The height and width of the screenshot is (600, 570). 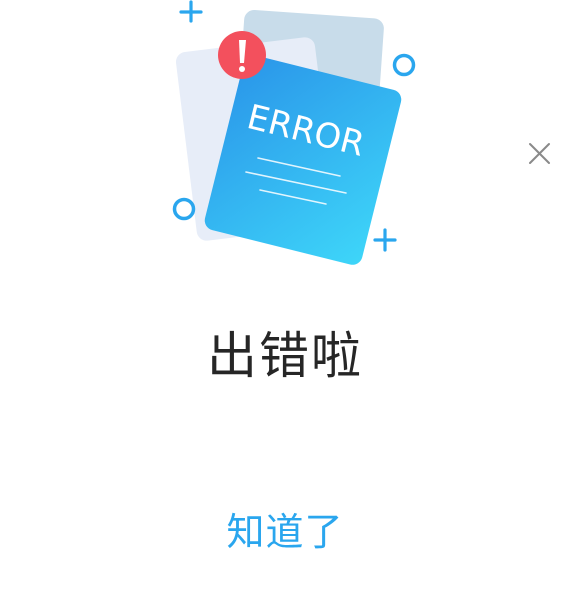 What do you see at coordinates (285, 356) in the screenshot?
I see `dialog-title: 出错啦` at bounding box center [285, 356].